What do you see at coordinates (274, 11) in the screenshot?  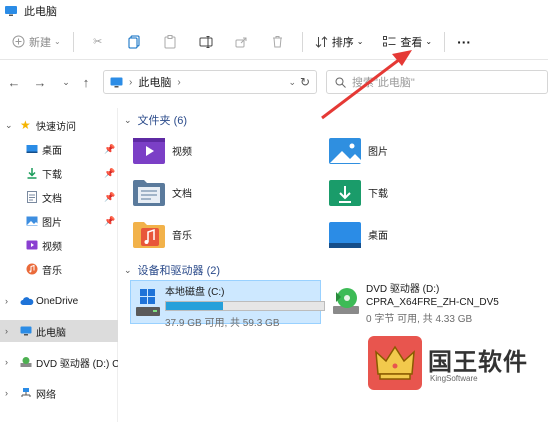 I see `title-bar: 此电脑` at bounding box center [274, 11].